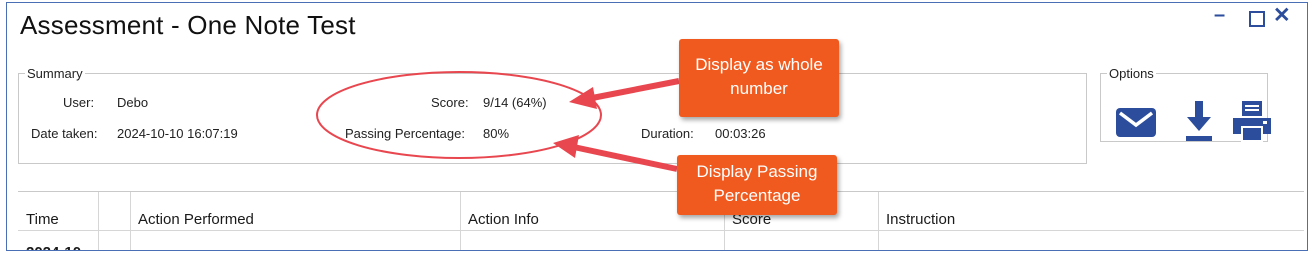 The height and width of the screenshot is (254, 1315). I want to click on callout-passing-line1: Display Passing, so click(757, 171).